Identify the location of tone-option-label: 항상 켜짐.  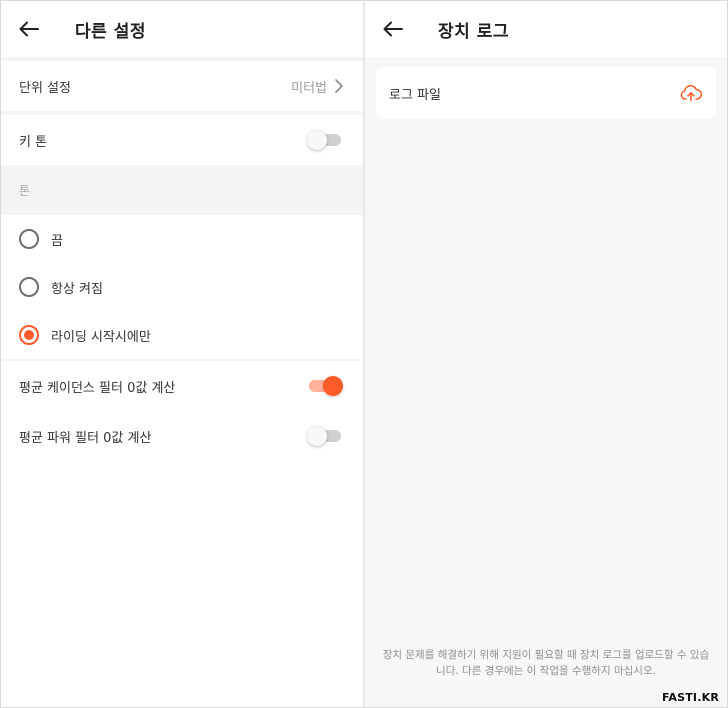
(77, 289).